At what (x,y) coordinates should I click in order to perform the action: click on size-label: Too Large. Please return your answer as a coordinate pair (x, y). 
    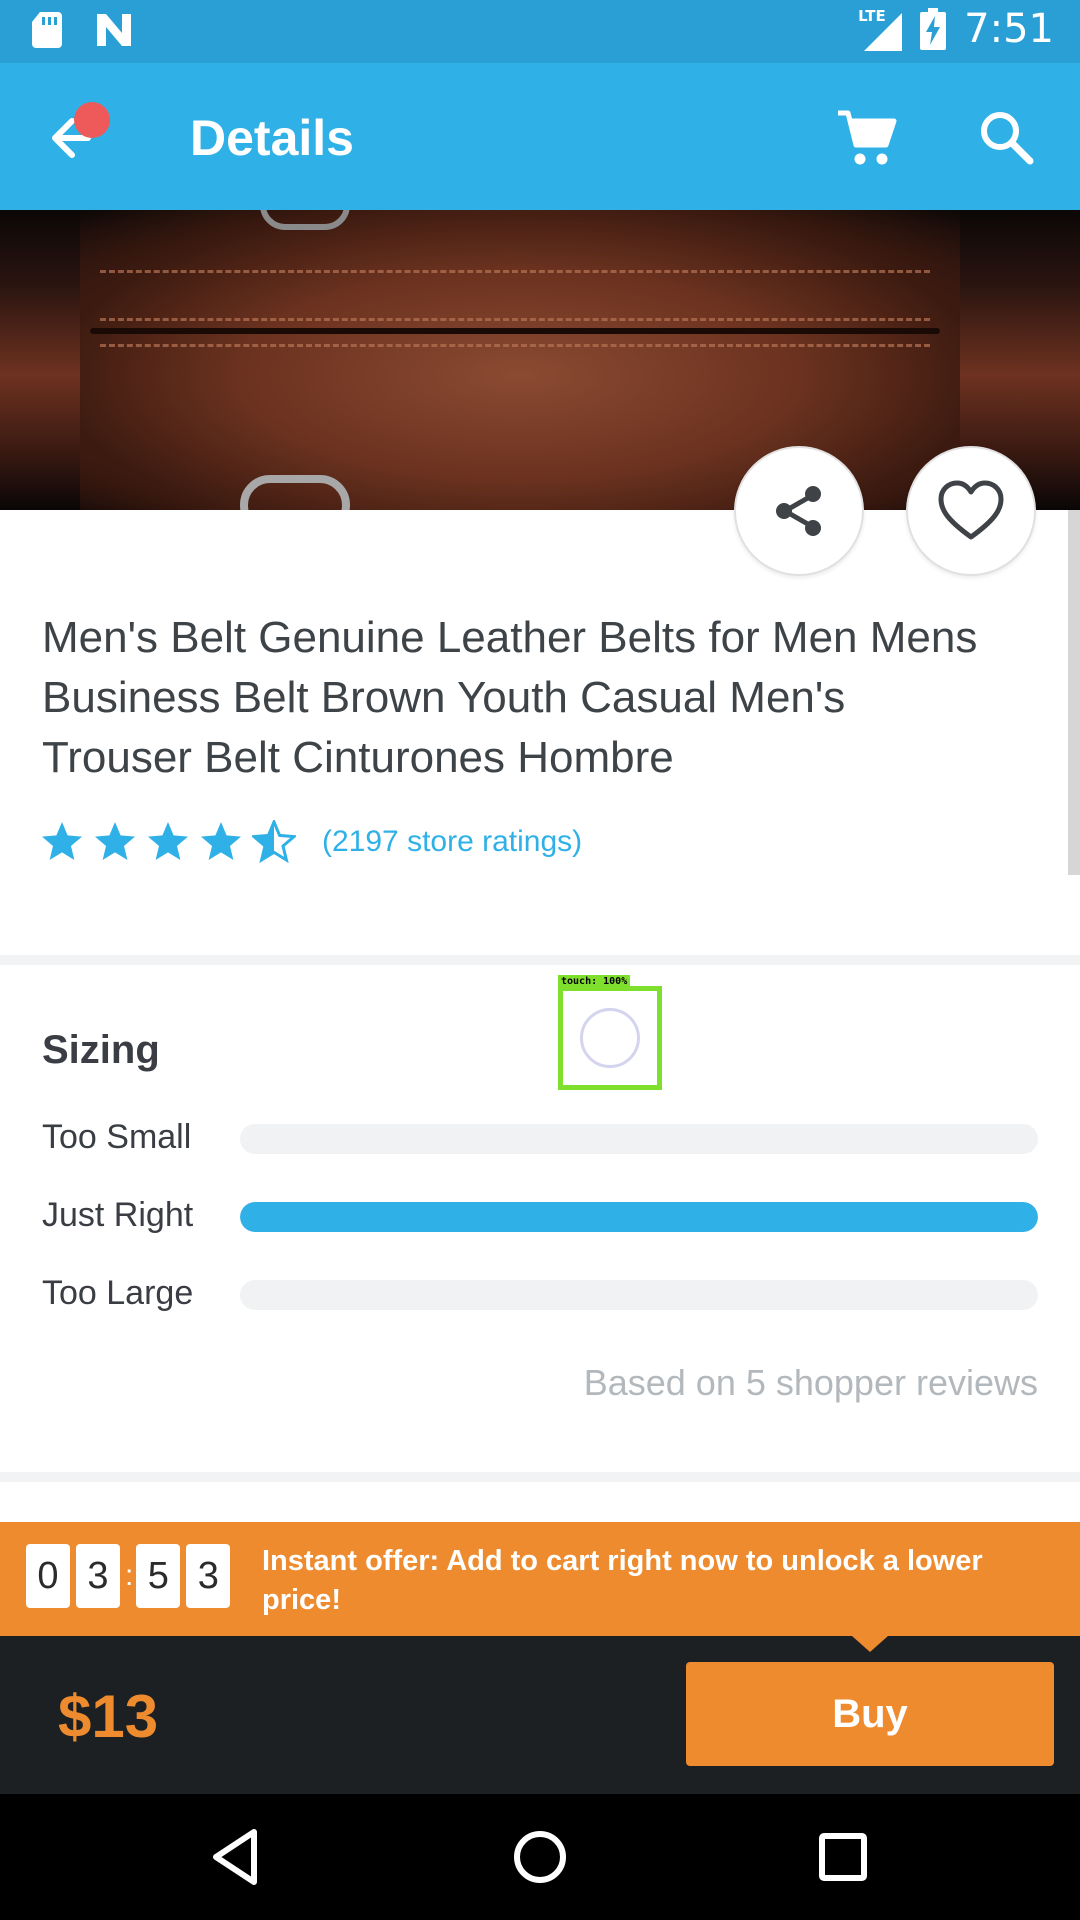
    Looking at the image, I should click on (118, 1293).